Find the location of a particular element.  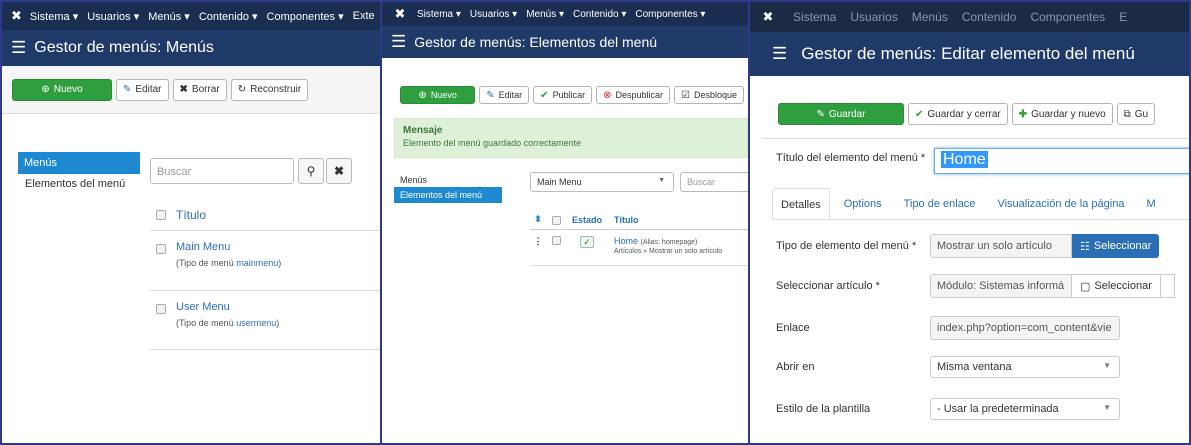

save-copy-button: ⧉ Gu is located at coordinates (1136, 114).